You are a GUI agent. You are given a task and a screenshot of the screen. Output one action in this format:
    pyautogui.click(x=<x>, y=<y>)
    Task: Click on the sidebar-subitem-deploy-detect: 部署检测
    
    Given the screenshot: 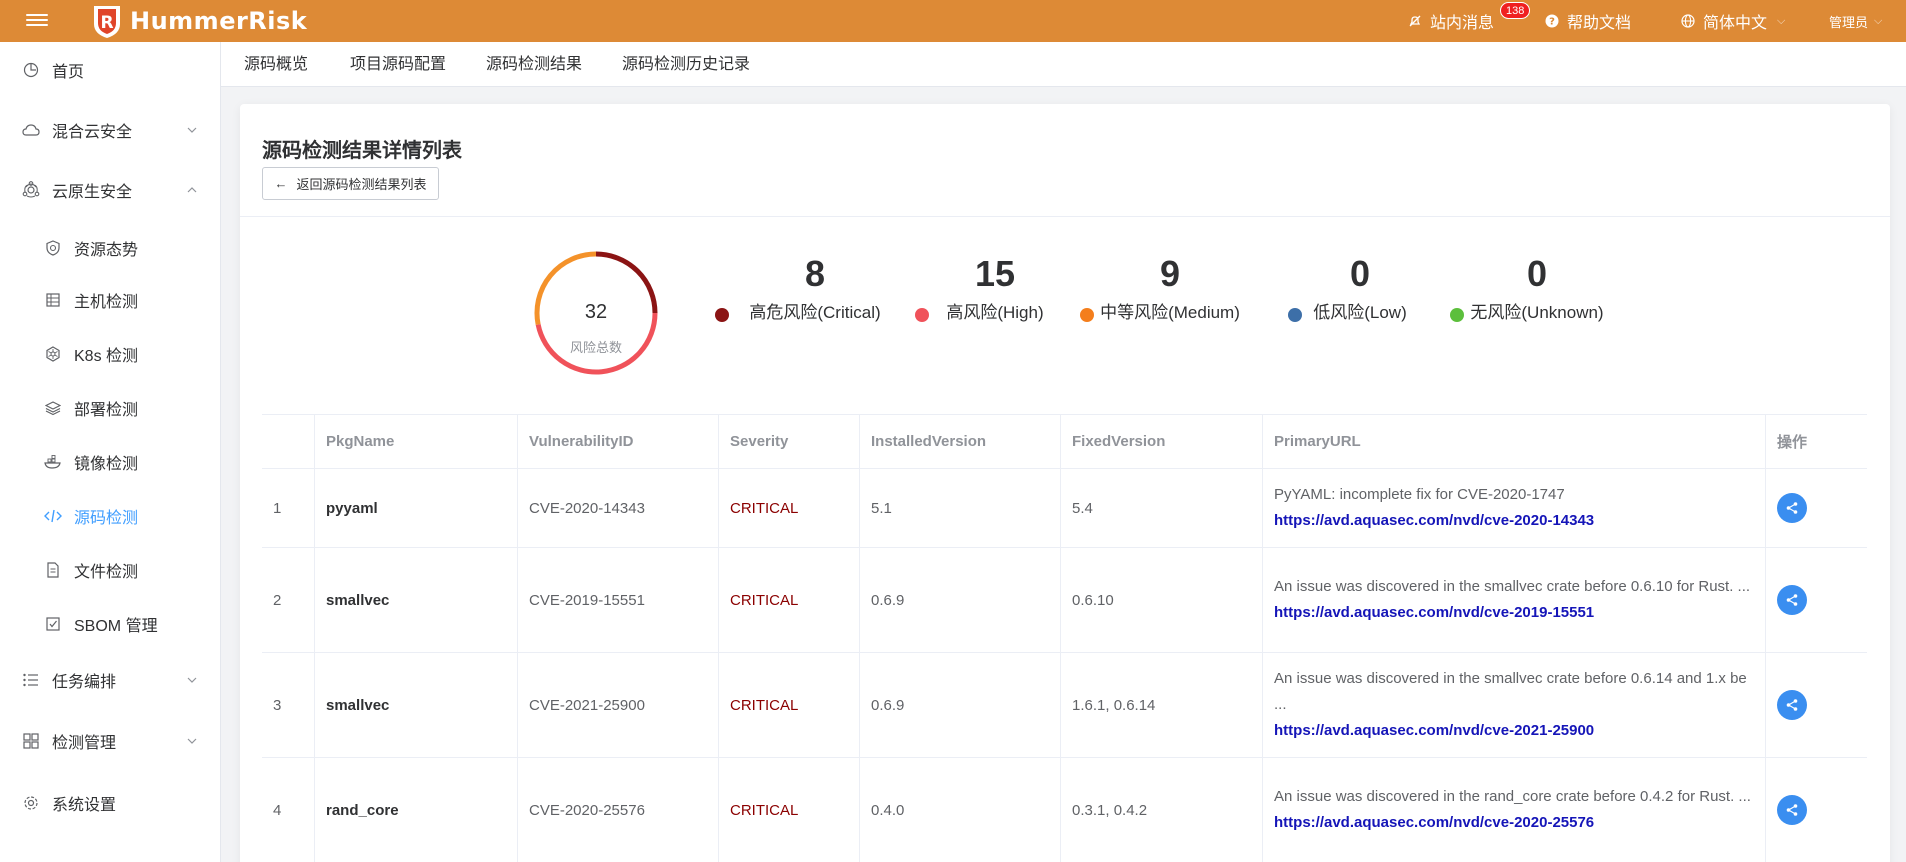 What is the action you would take?
    pyautogui.click(x=110, y=408)
    